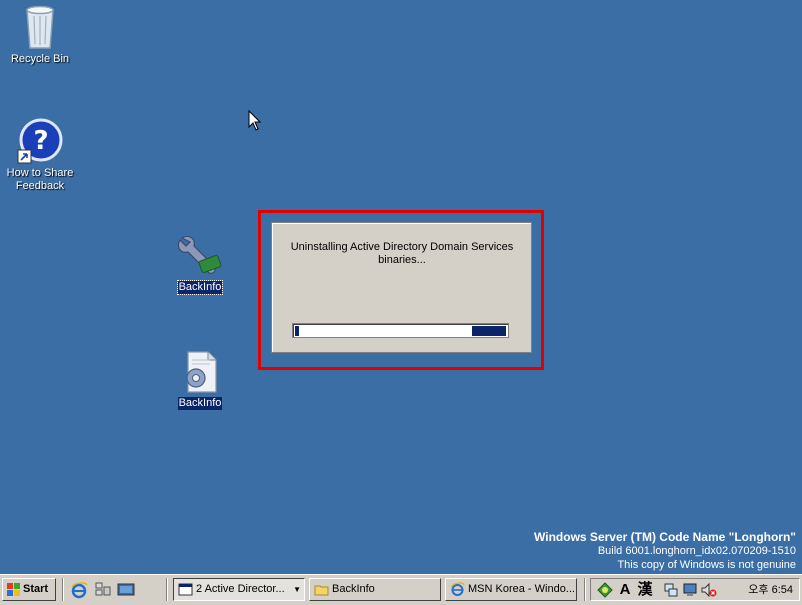  What do you see at coordinates (103, 590) in the screenshot?
I see `server-manager-icon` at bounding box center [103, 590].